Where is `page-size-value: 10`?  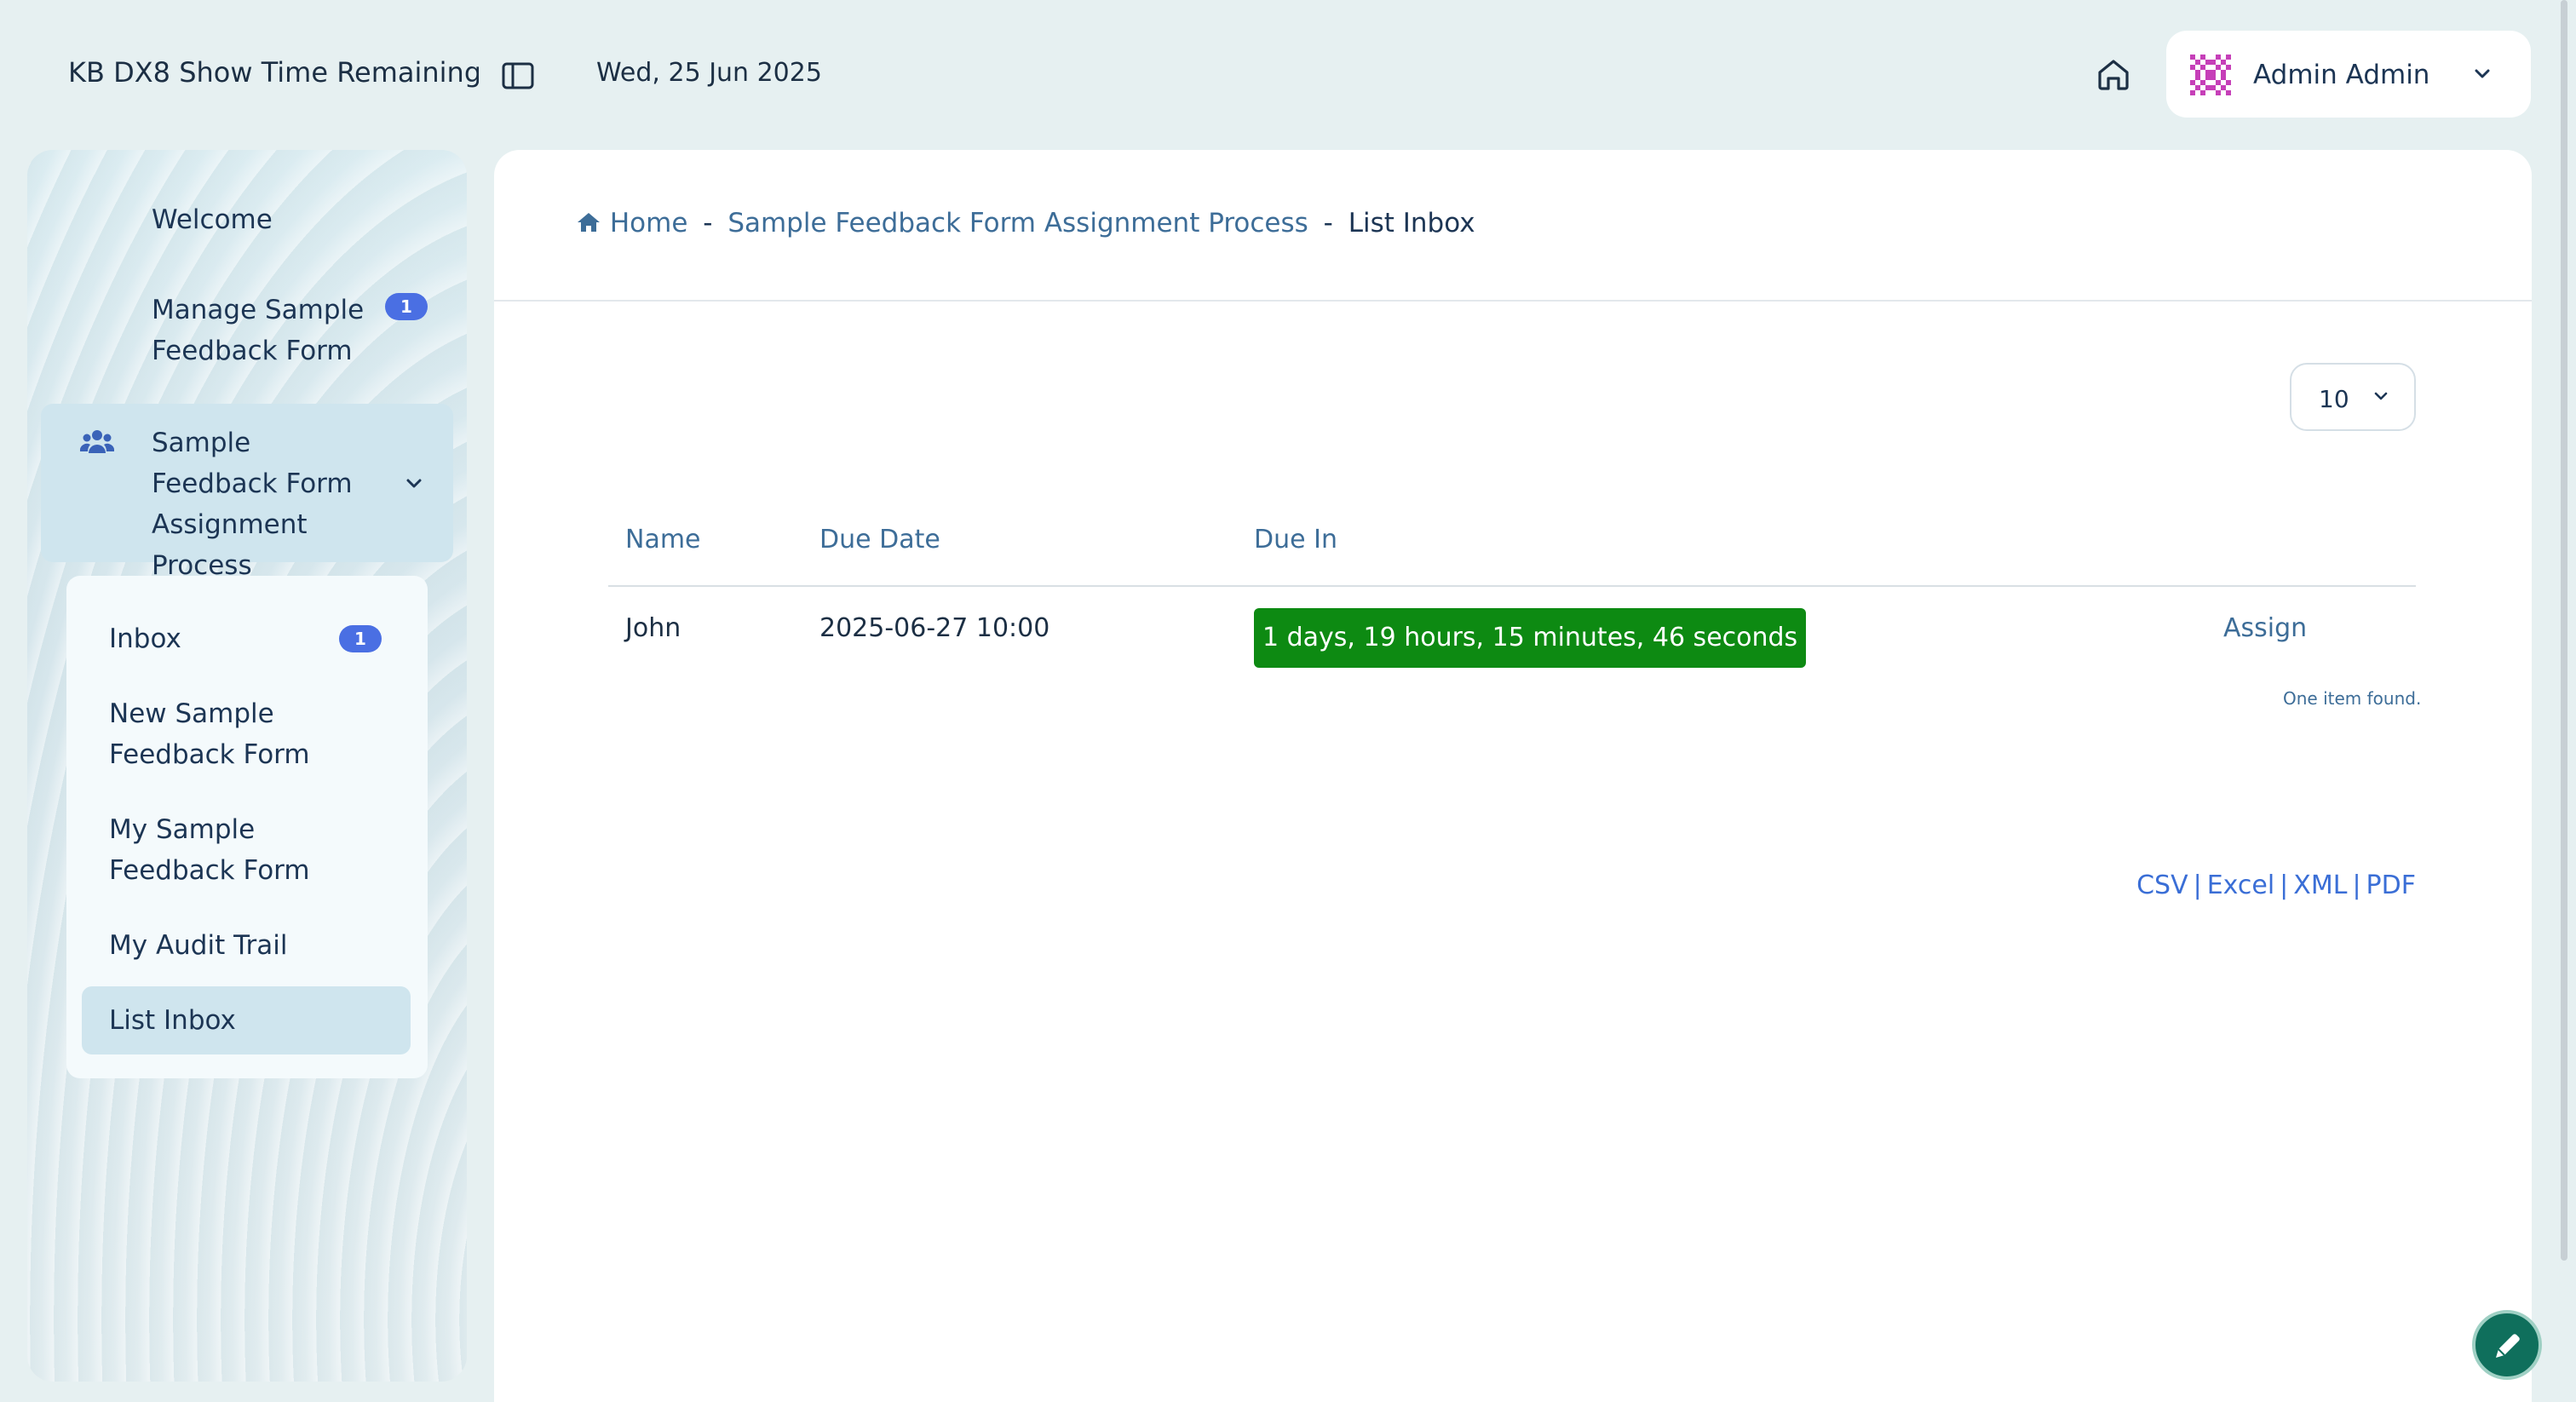 page-size-value: 10 is located at coordinates (2334, 399).